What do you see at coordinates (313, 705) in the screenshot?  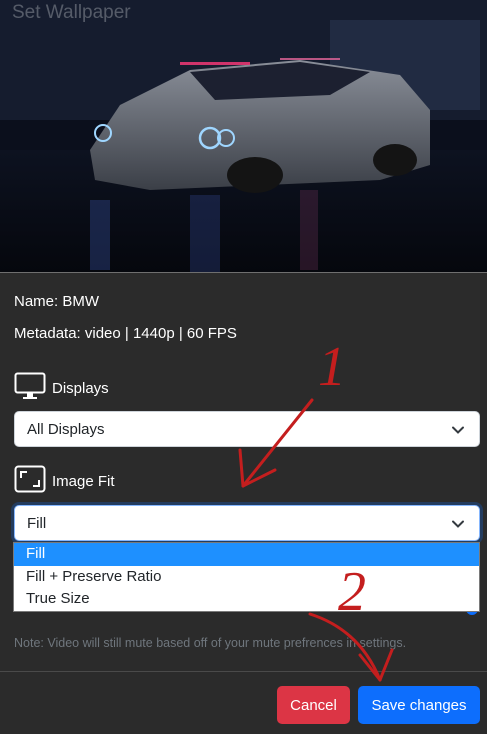 I see `cancel-button: Cancel` at bounding box center [313, 705].